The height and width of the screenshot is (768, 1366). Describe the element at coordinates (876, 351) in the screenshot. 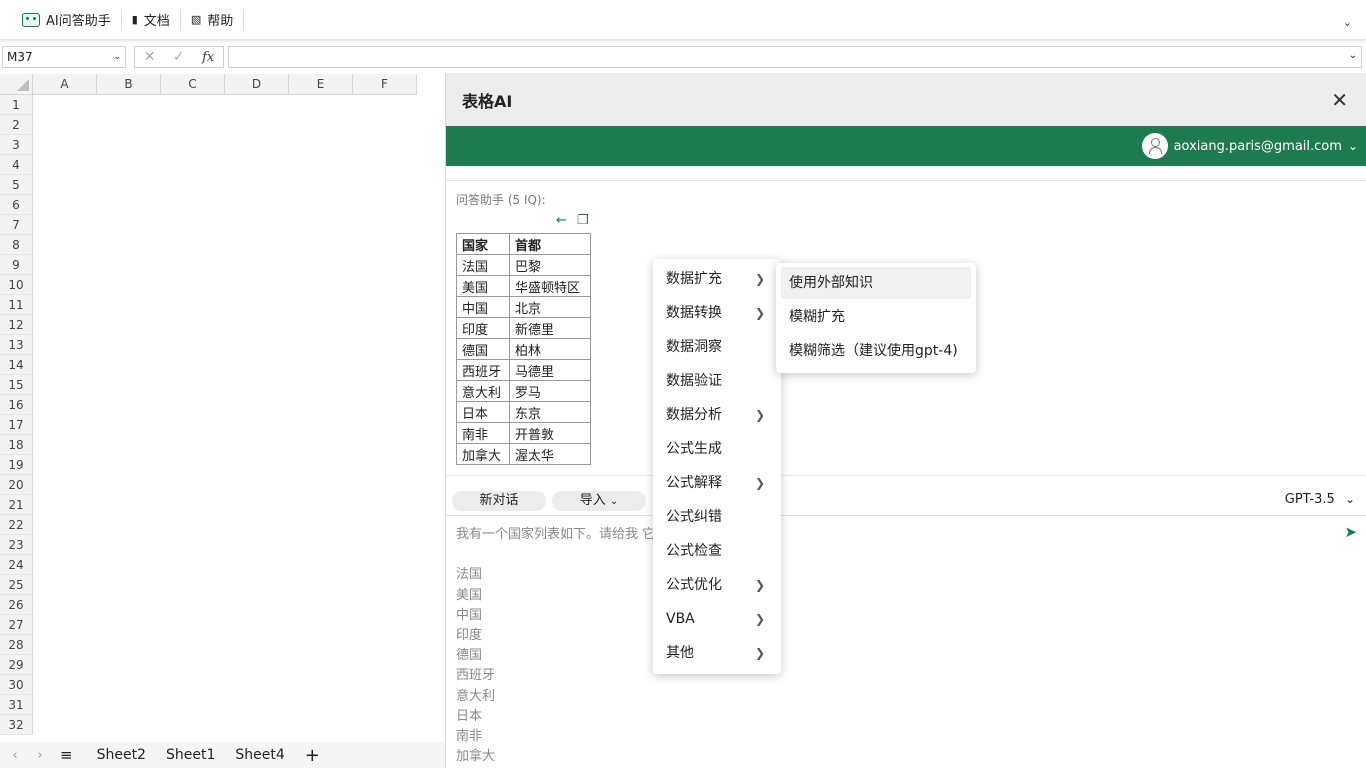

I see `submenu-item: 模糊筛选（建议使用gpt-4)` at that location.